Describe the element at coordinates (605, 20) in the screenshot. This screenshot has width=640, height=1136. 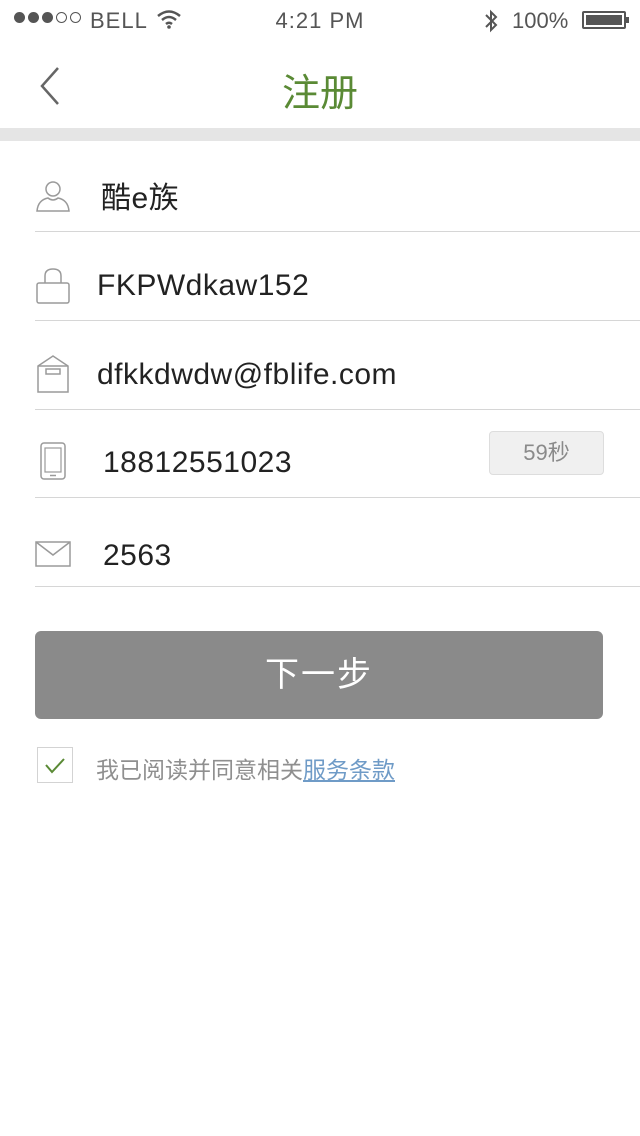
I see `battery-icon` at that location.